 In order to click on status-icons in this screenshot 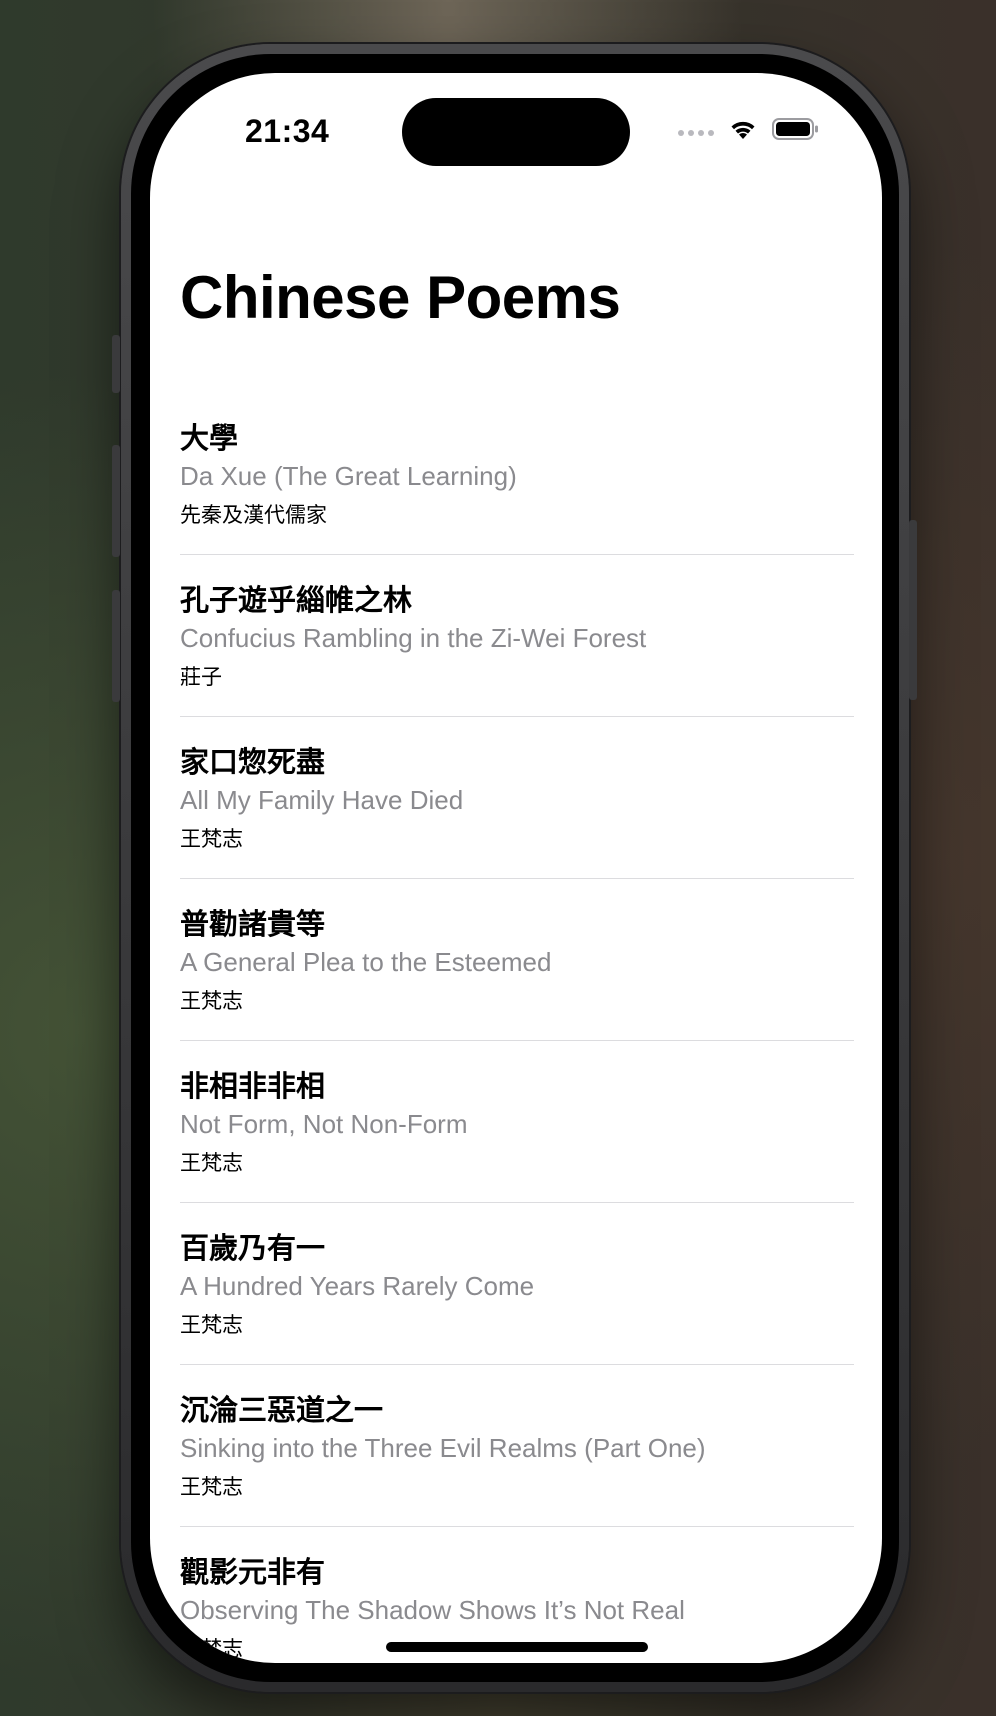, I will do `click(749, 129)`.